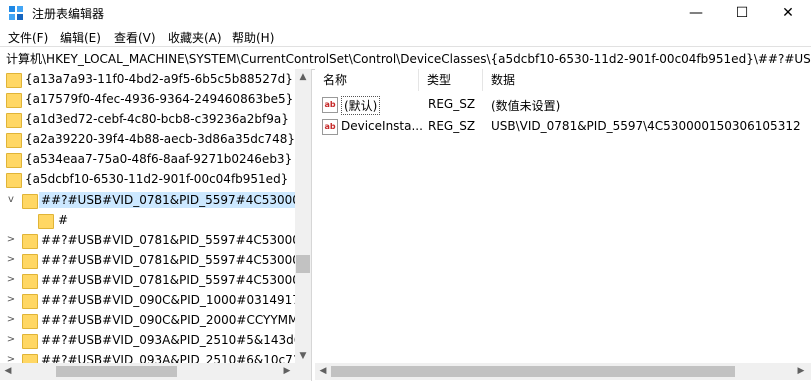  What do you see at coordinates (147, 221) in the screenshot?
I see `tree-node: #` at bounding box center [147, 221].